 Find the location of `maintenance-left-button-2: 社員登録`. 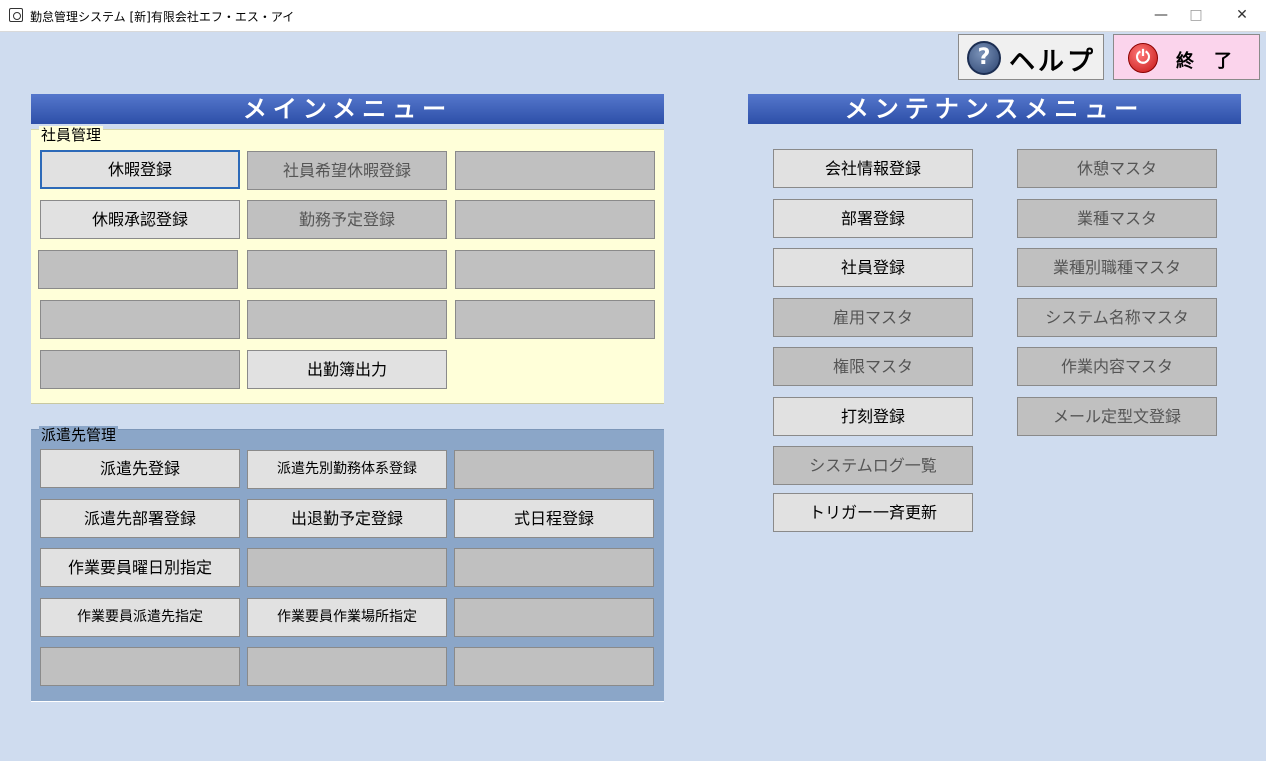

maintenance-left-button-2: 社員登録 is located at coordinates (873, 267).